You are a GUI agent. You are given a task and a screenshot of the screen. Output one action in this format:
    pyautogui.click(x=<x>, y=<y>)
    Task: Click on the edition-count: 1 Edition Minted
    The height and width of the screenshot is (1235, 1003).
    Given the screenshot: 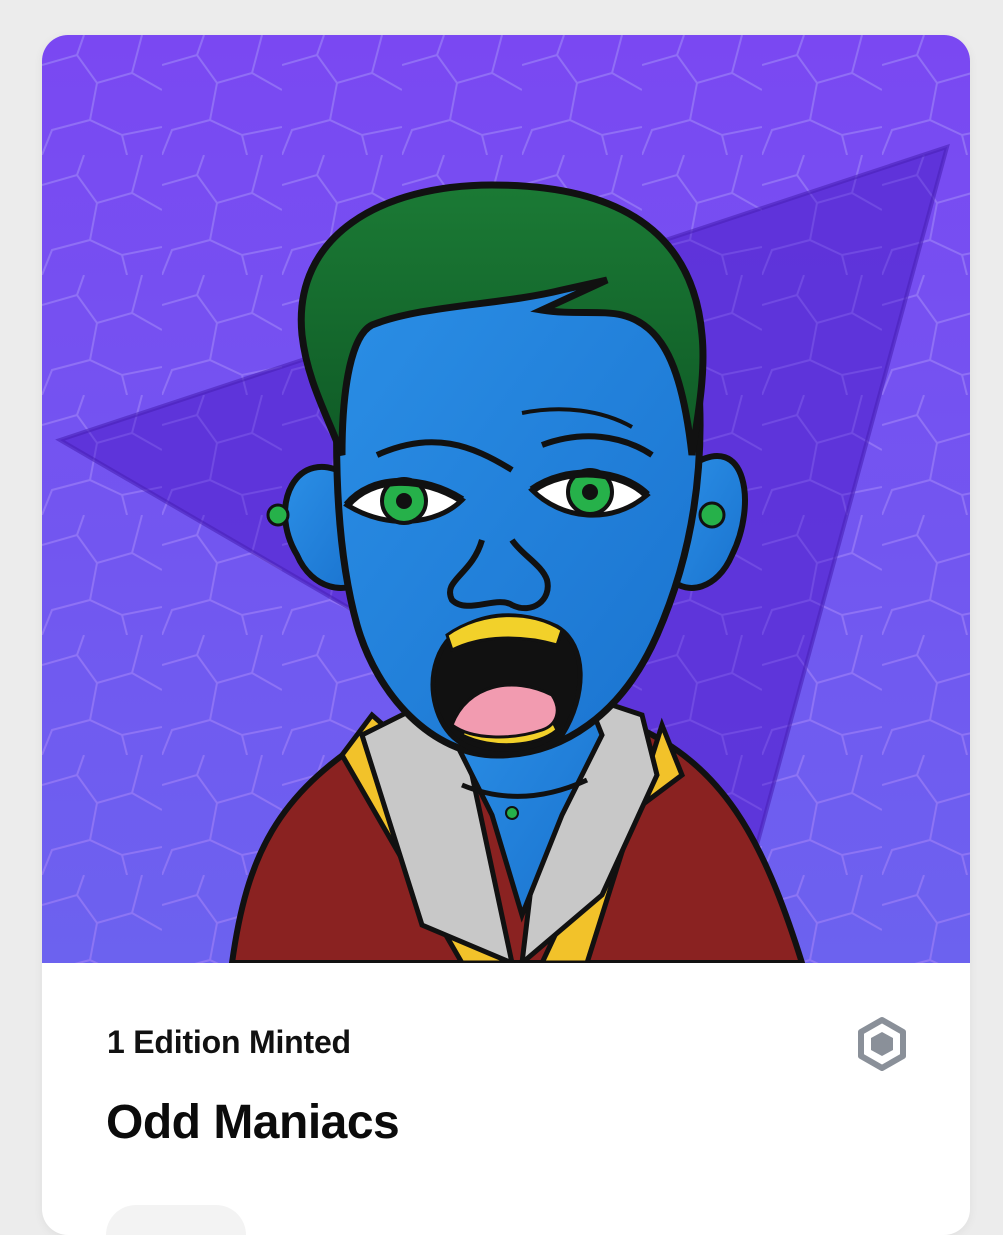 What is the action you would take?
    pyautogui.click(x=229, y=1042)
    